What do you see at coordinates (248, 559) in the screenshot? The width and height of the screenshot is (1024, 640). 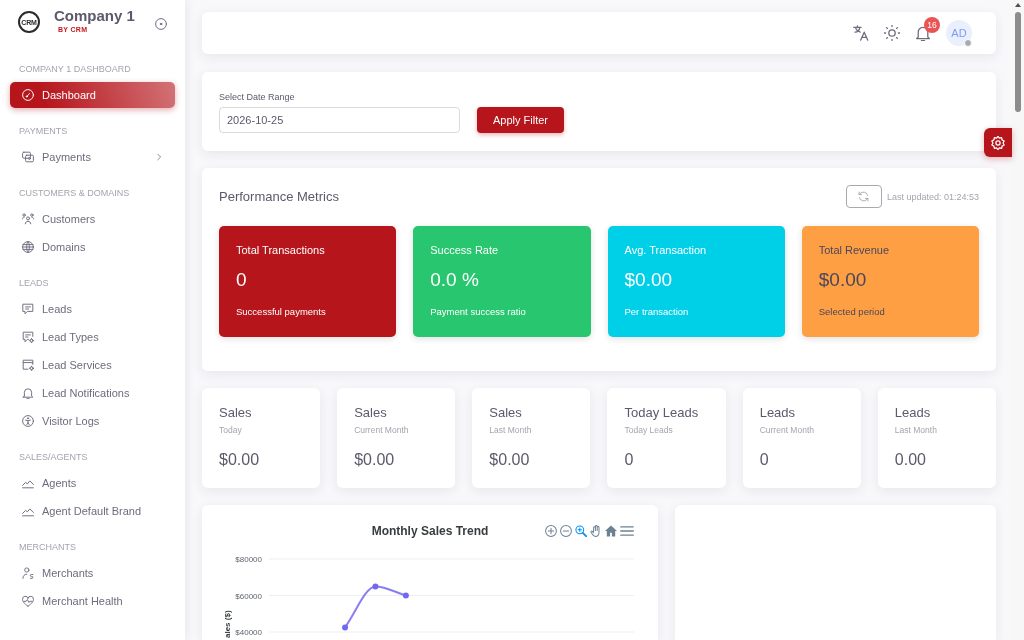 I see `axis-tick-label: $80000` at bounding box center [248, 559].